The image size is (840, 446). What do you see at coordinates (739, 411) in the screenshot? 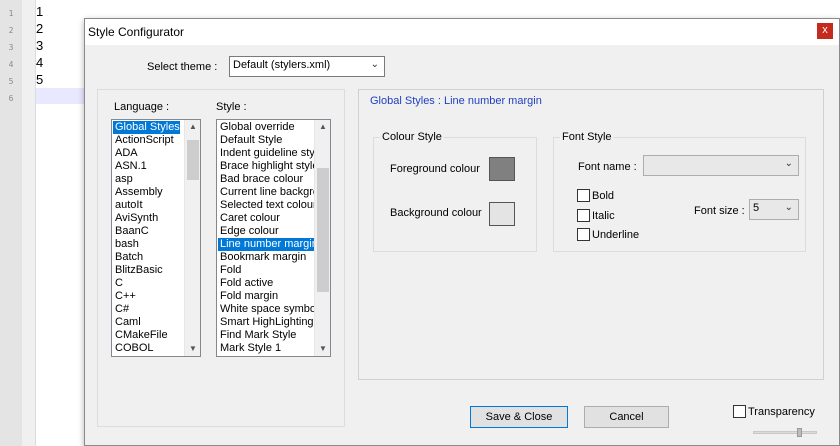
I see `transparency-checkbox` at bounding box center [739, 411].